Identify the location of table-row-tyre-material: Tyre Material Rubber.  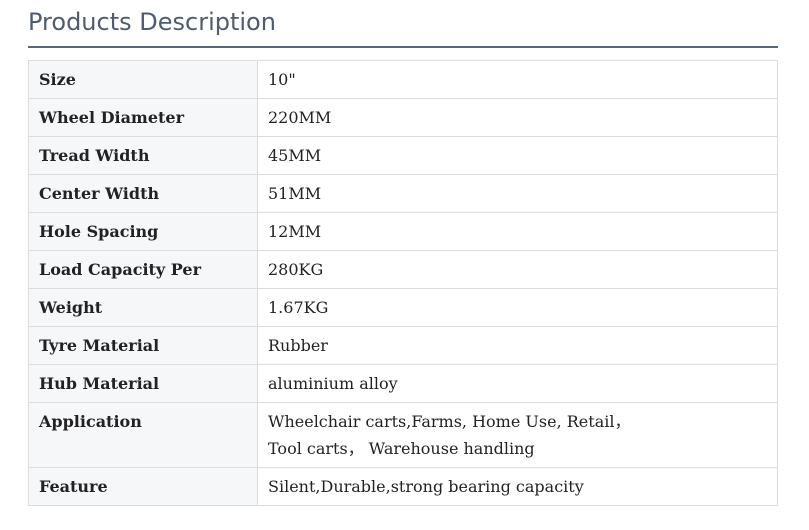
(403, 345).